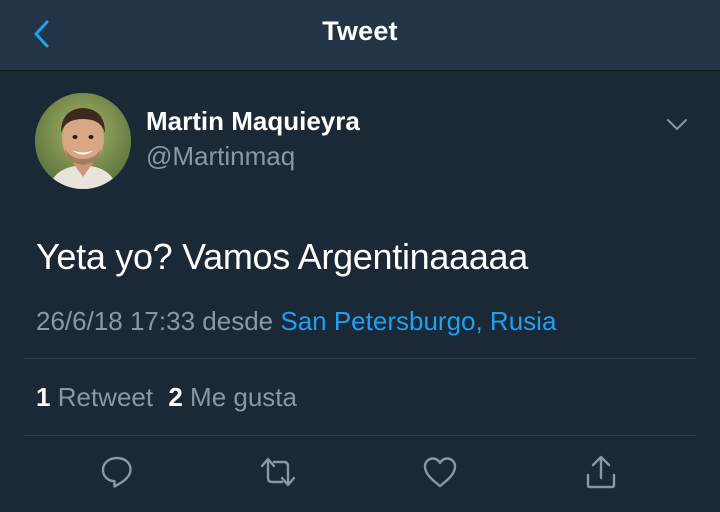  Describe the element at coordinates (116, 321) in the screenshot. I see `tweet-timestamp: 26/6/18 17:33` at that location.